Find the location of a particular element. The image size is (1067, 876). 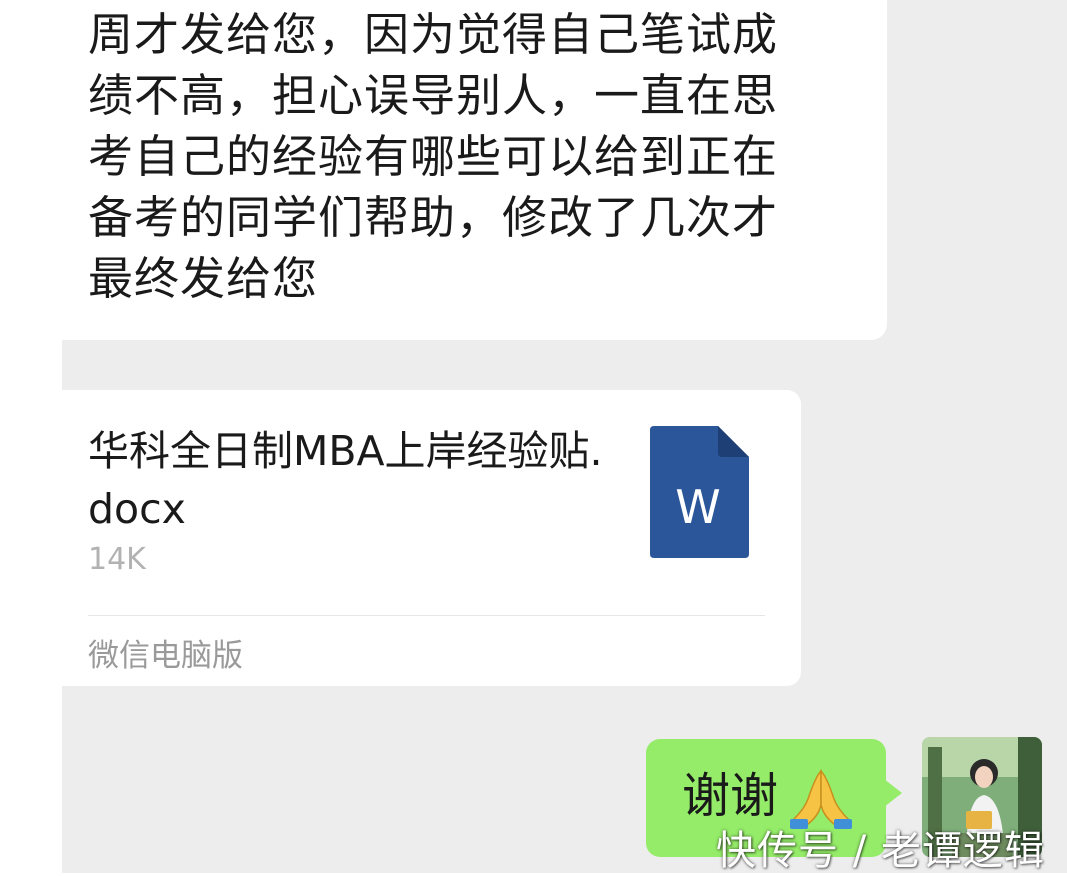

word-doc-icon: W is located at coordinates (699, 492).